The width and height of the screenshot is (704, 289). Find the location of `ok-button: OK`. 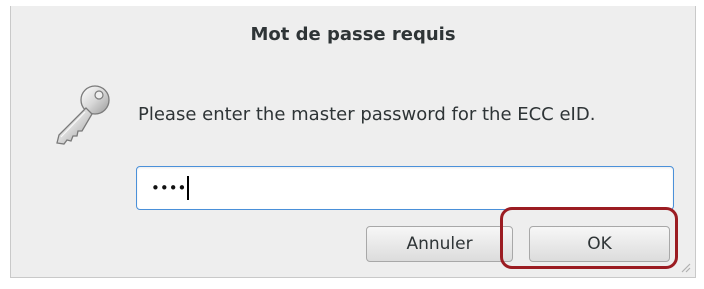

ok-button: OK is located at coordinates (599, 244).